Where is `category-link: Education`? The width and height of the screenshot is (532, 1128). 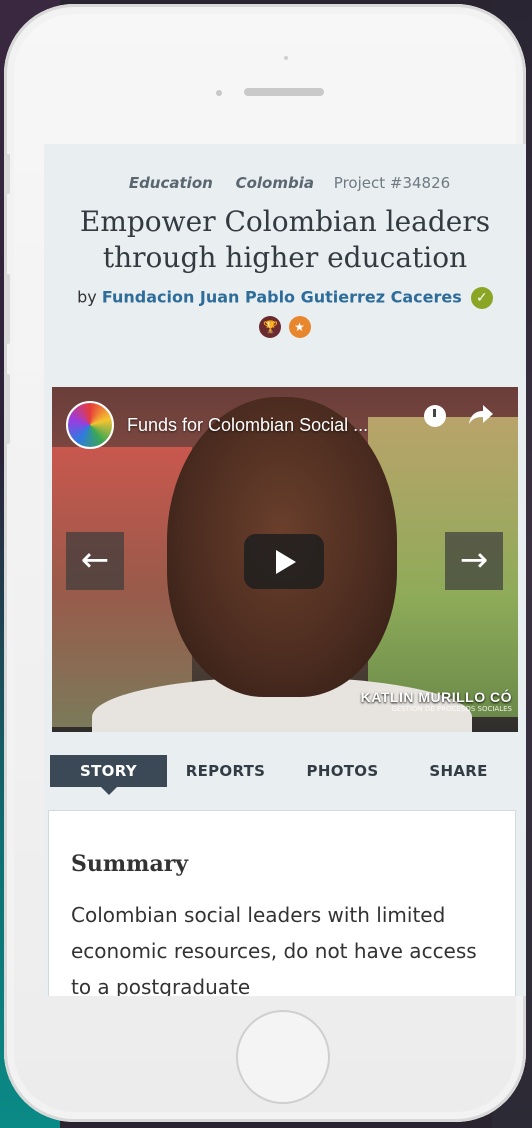
category-link: Education is located at coordinates (171, 183).